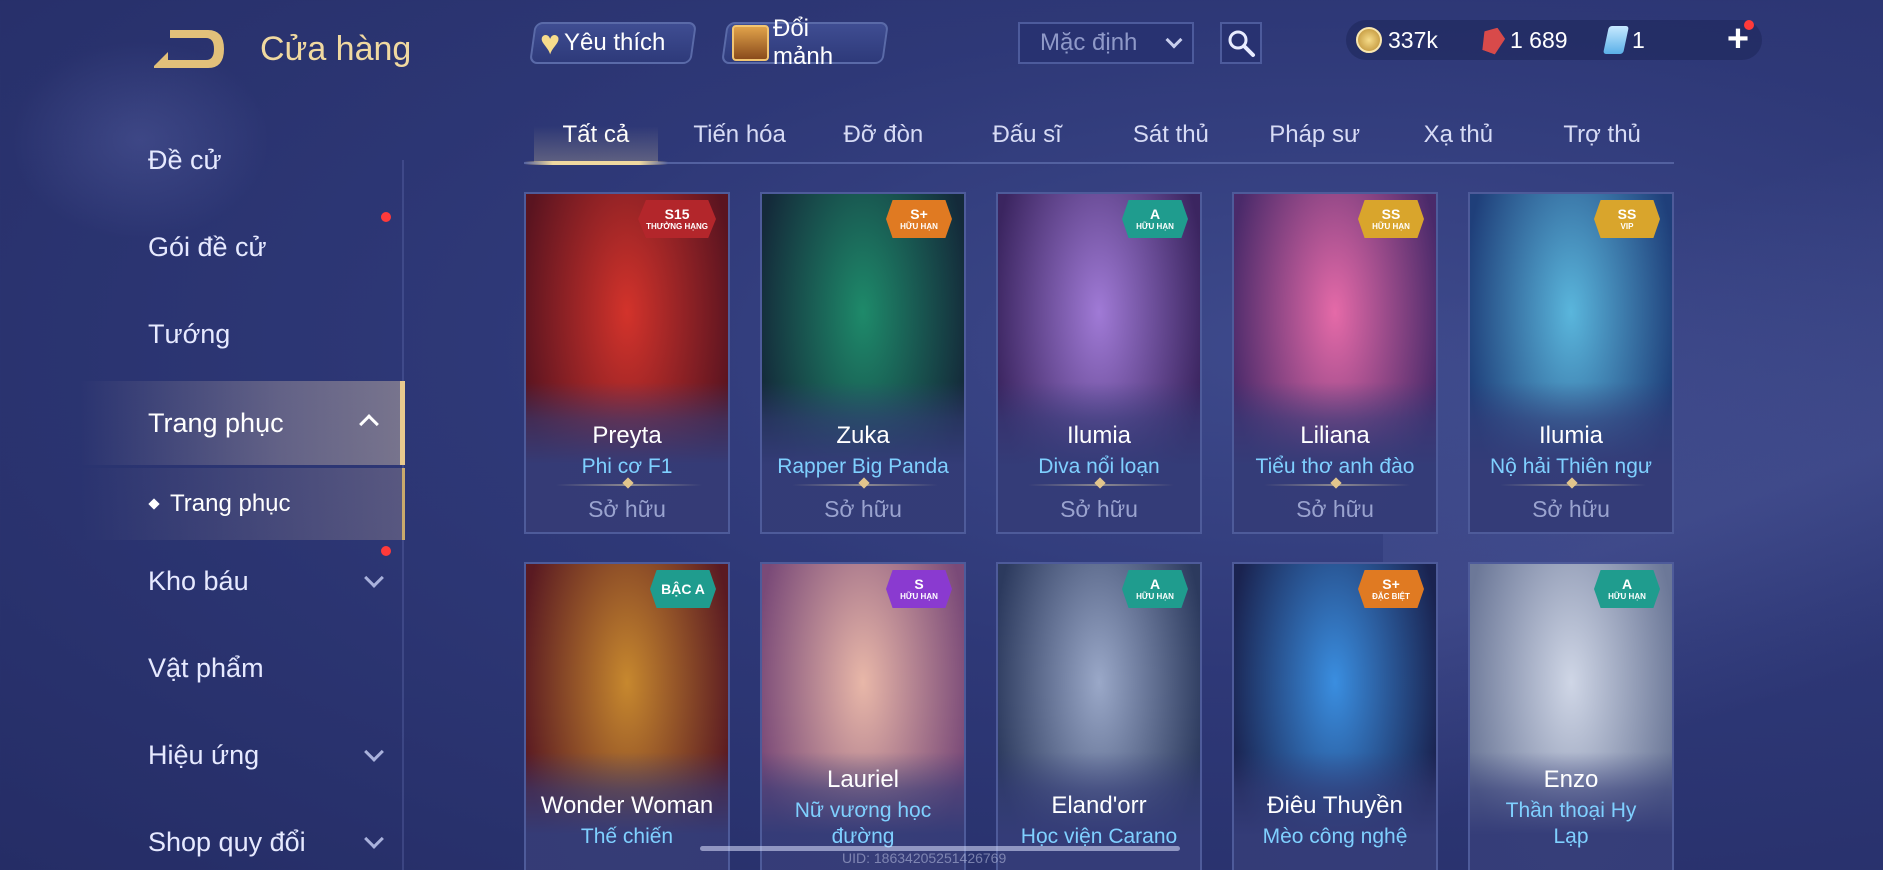 The image size is (1883, 870). Describe the element at coordinates (1525, 40) in the screenshot. I see `gem-currency: 1 689` at that location.